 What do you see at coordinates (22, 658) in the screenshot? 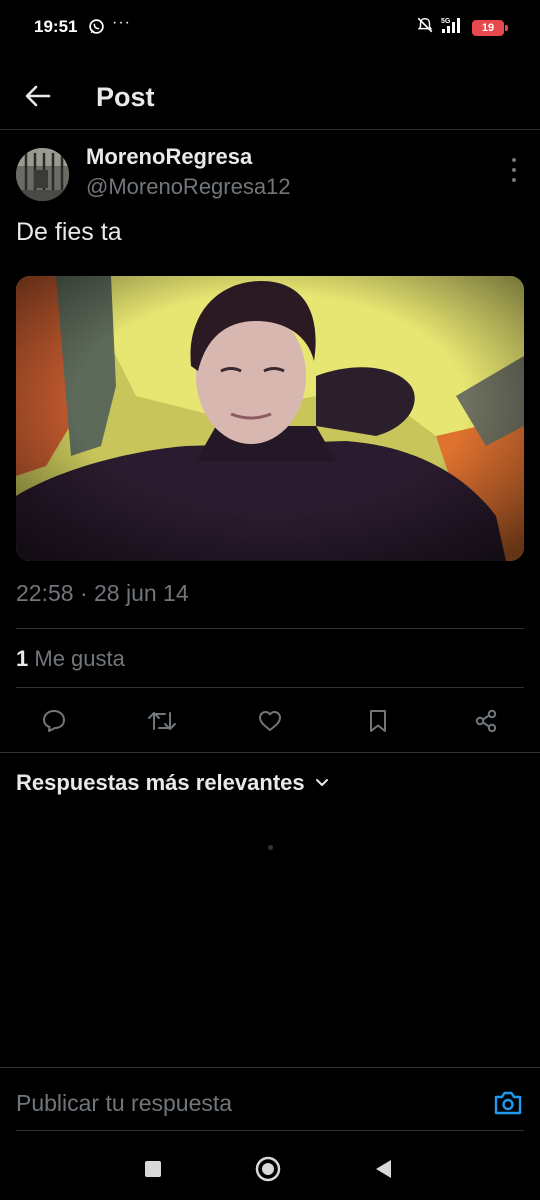
I see `likes-count: 1` at bounding box center [22, 658].